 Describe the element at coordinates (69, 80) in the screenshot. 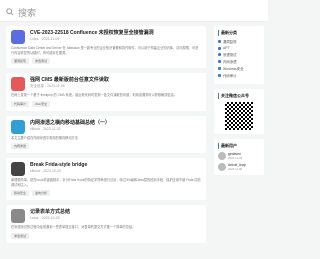

I see `post-title: 强网 CMS 最新版前台任意文件读取` at that location.